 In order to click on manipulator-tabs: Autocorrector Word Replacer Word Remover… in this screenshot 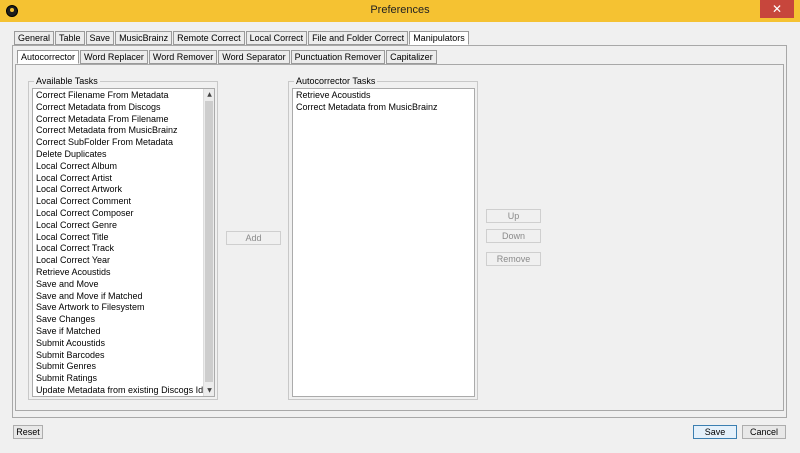, I will do `click(227, 57)`.